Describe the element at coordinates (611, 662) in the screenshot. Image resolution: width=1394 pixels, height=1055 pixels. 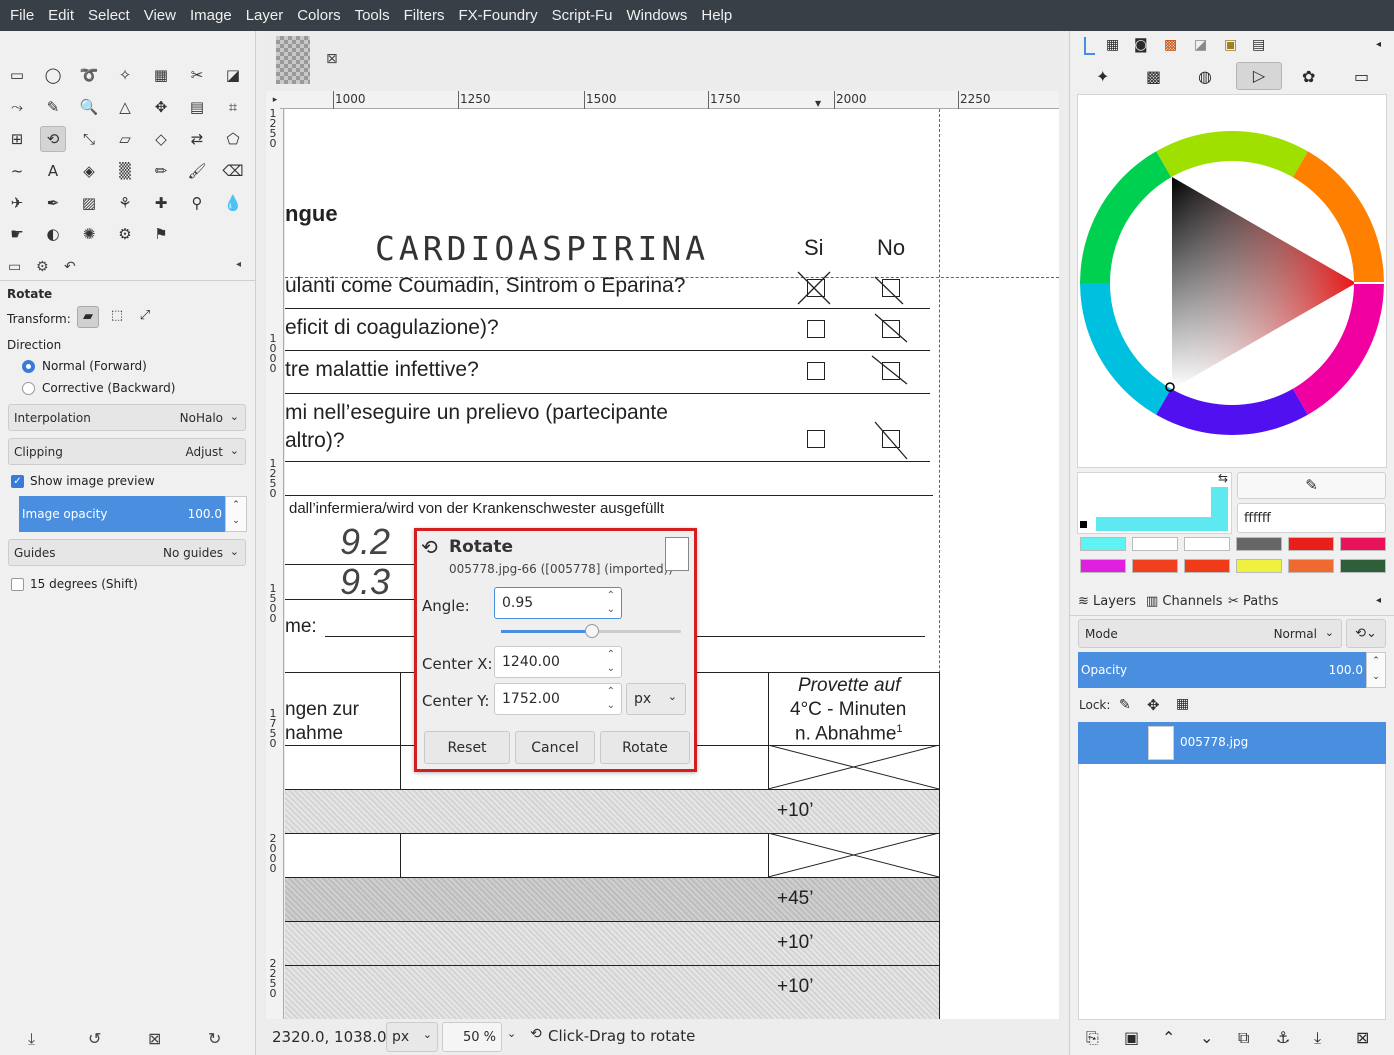
I see `center-x-spin-arrows: ⌃ ⌄` at that location.